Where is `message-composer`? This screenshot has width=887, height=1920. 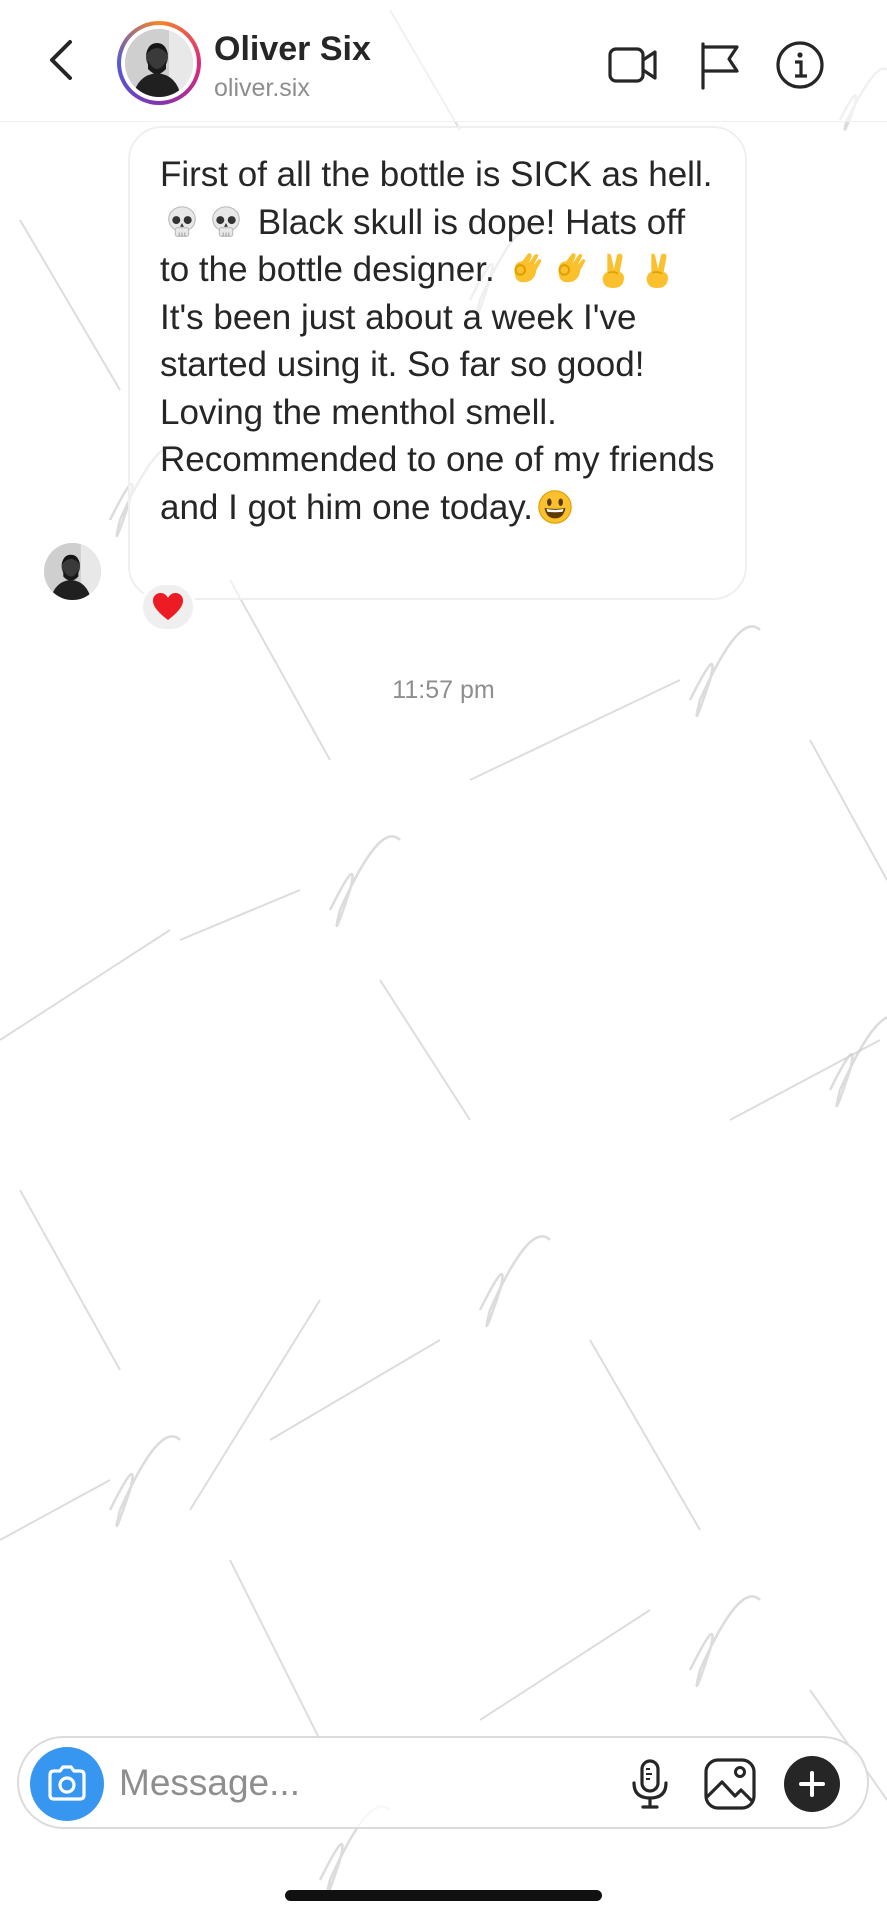
message-composer is located at coordinates (443, 1782).